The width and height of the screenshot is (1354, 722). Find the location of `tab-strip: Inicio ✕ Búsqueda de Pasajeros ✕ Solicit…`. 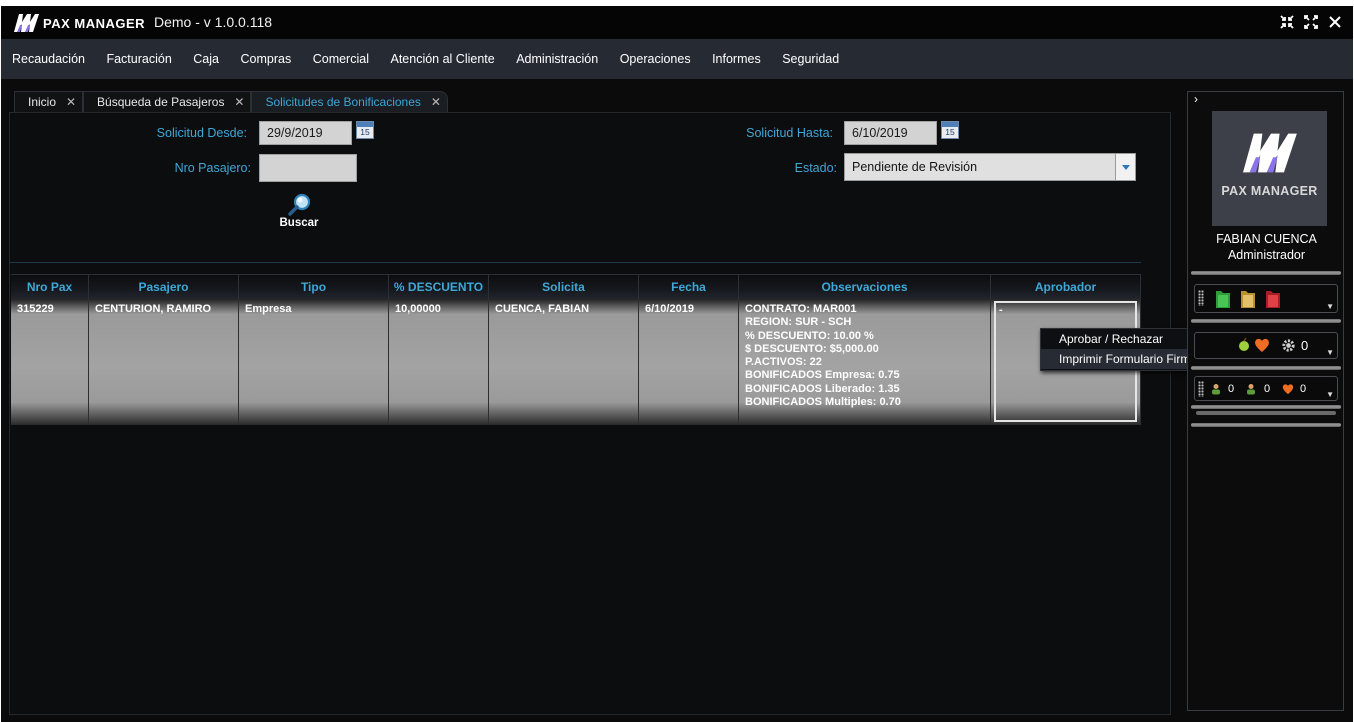

tab-strip: Inicio ✕ Búsqueda de Pasajeros ✕ Solicit… is located at coordinates (231, 102).